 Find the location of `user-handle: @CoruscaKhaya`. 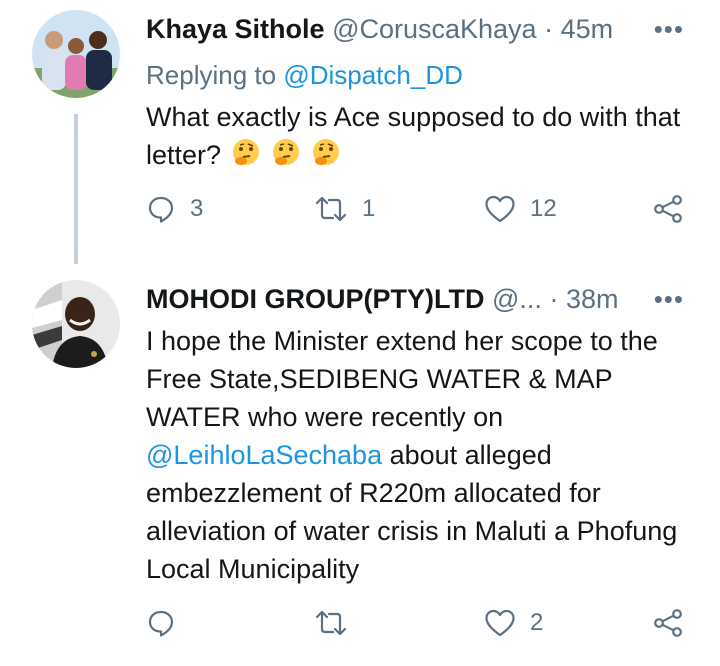

user-handle: @CoruscaKhaya is located at coordinates (434, 29).